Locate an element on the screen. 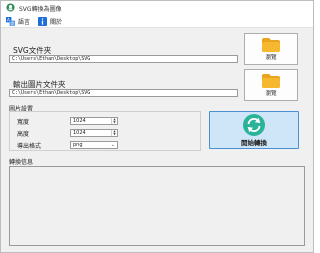 The height and width of the screenshot is (253, 320). svg-folder-browse-label: 瀏覽 is located at coordinates (271, 57).